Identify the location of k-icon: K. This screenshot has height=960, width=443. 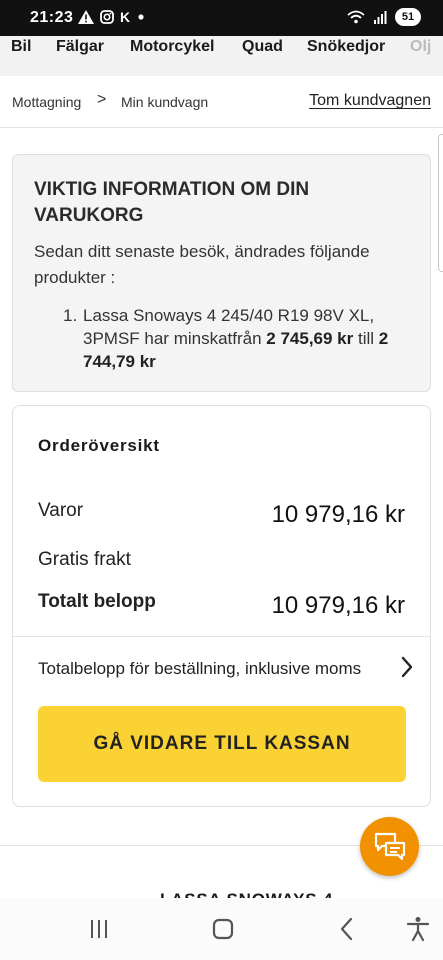
(125, 17).